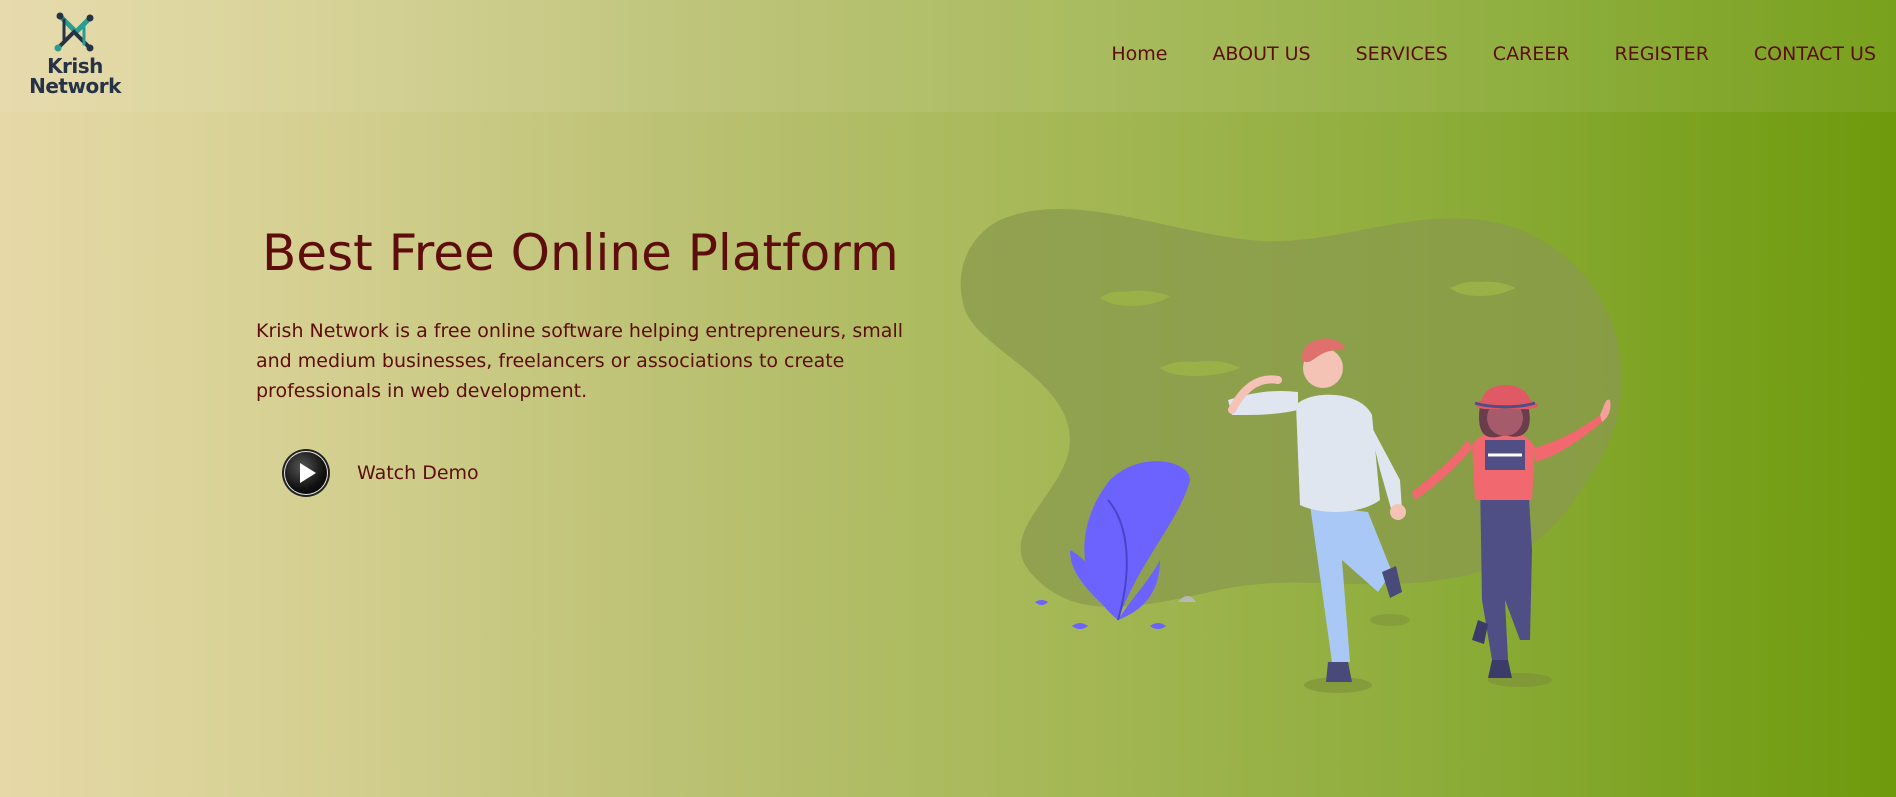 This screenshot has height=797, width=1896. Describe the element at coordinates (75, 66) in the screenshot. I see `brand-name-line1: Krish` at that location.